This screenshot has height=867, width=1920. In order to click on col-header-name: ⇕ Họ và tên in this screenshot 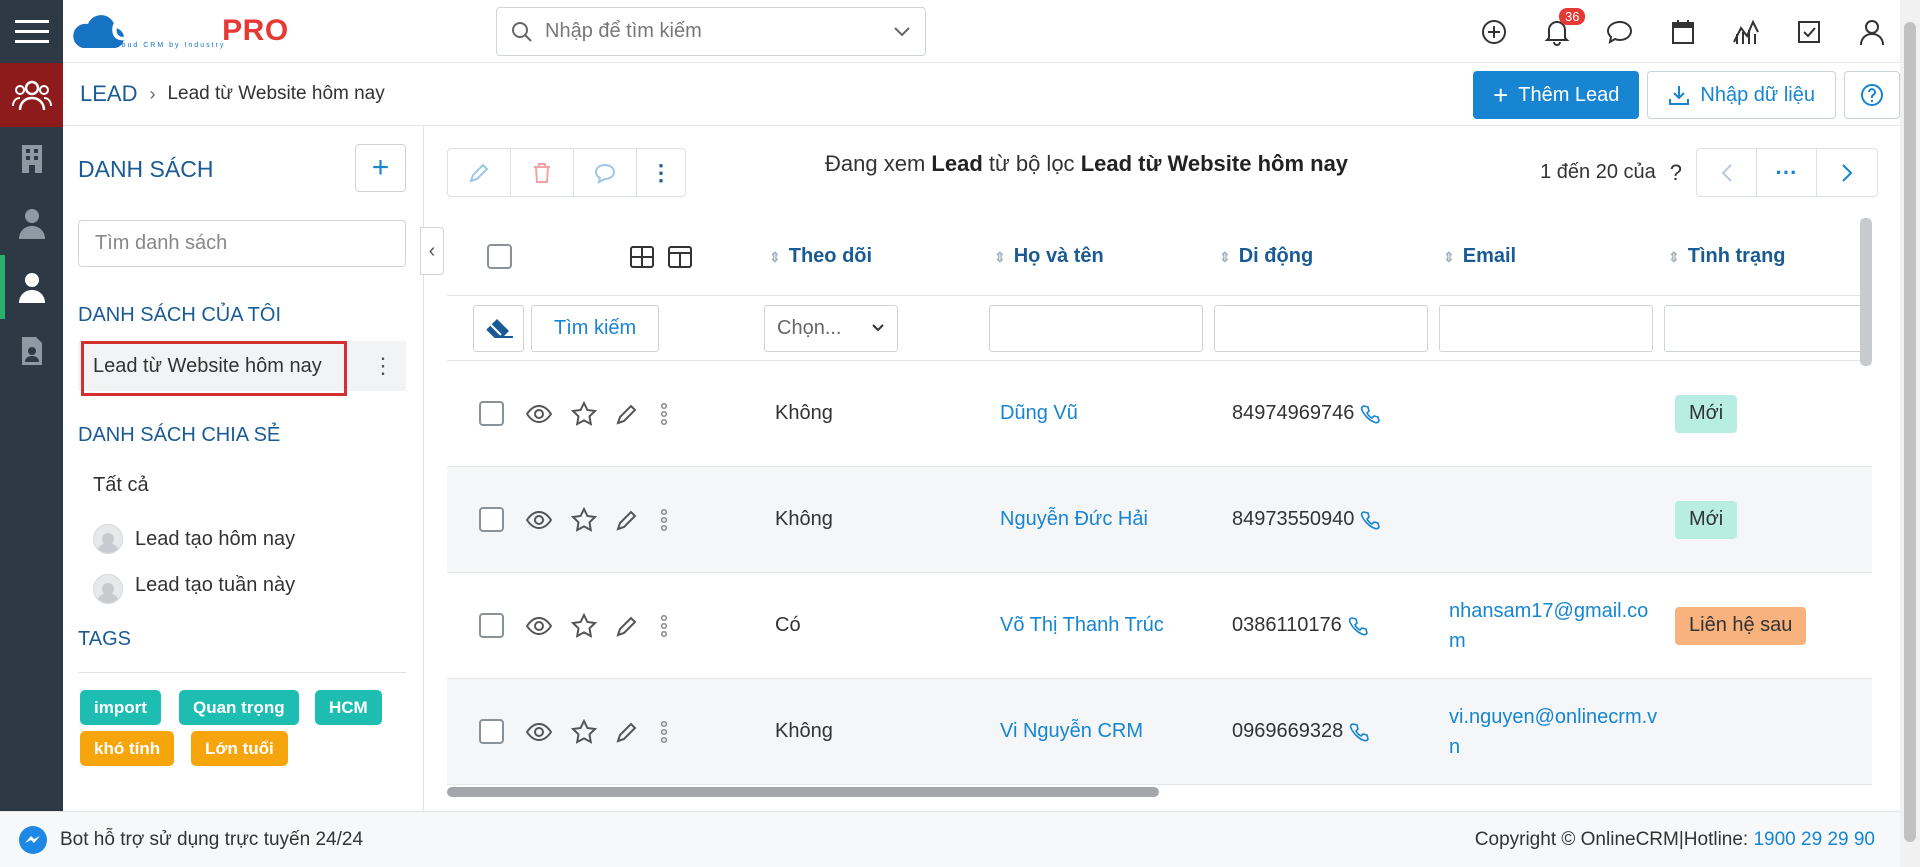, I will do `click(1049, 256)`.